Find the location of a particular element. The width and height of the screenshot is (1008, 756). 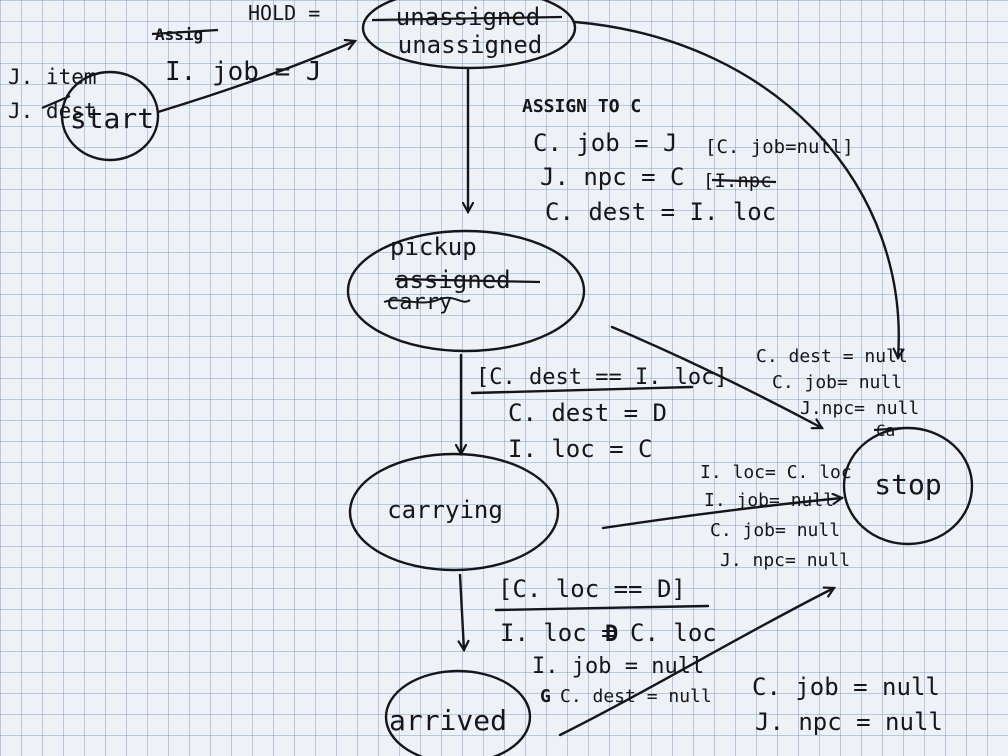

action-text: C. dest = I. loc is located at coordinates (660, 212).